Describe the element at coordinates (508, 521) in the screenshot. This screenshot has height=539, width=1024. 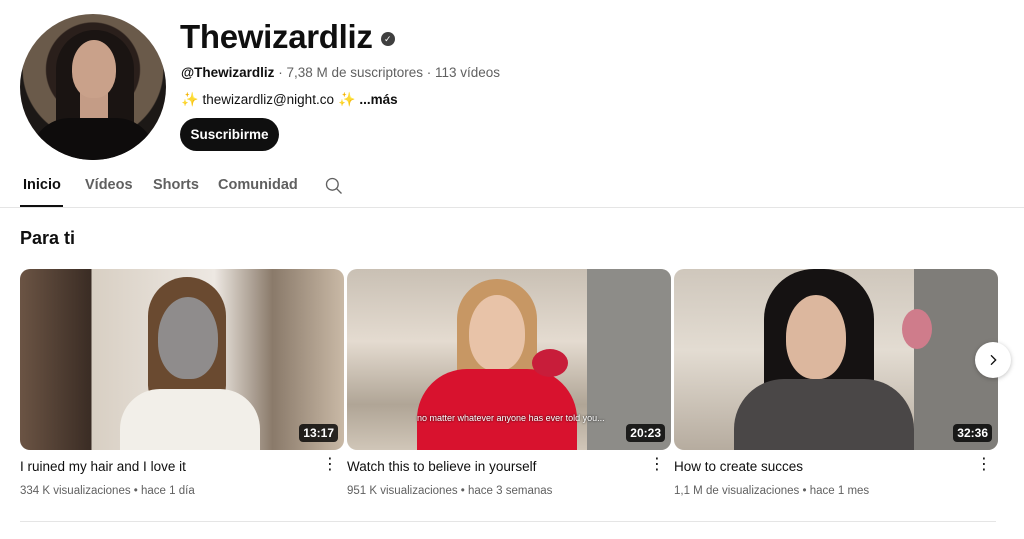
I see `section-divider` at that location.